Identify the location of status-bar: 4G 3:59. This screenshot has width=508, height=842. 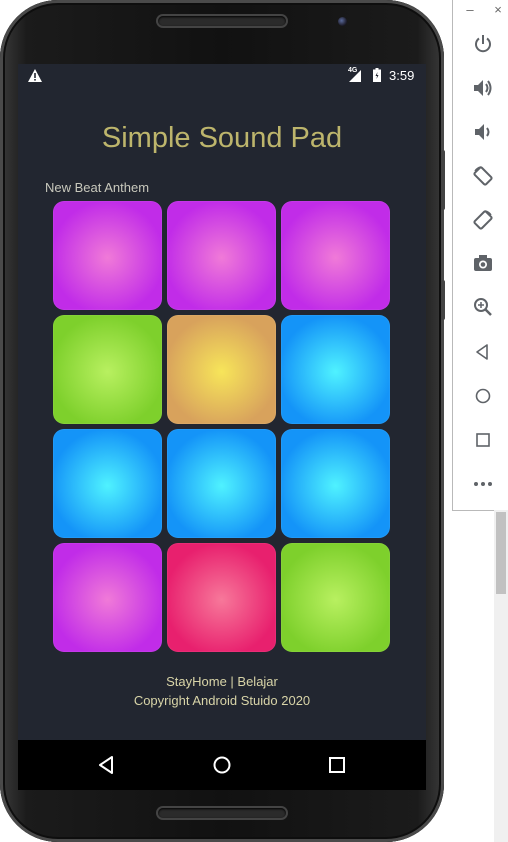
(222, 75).